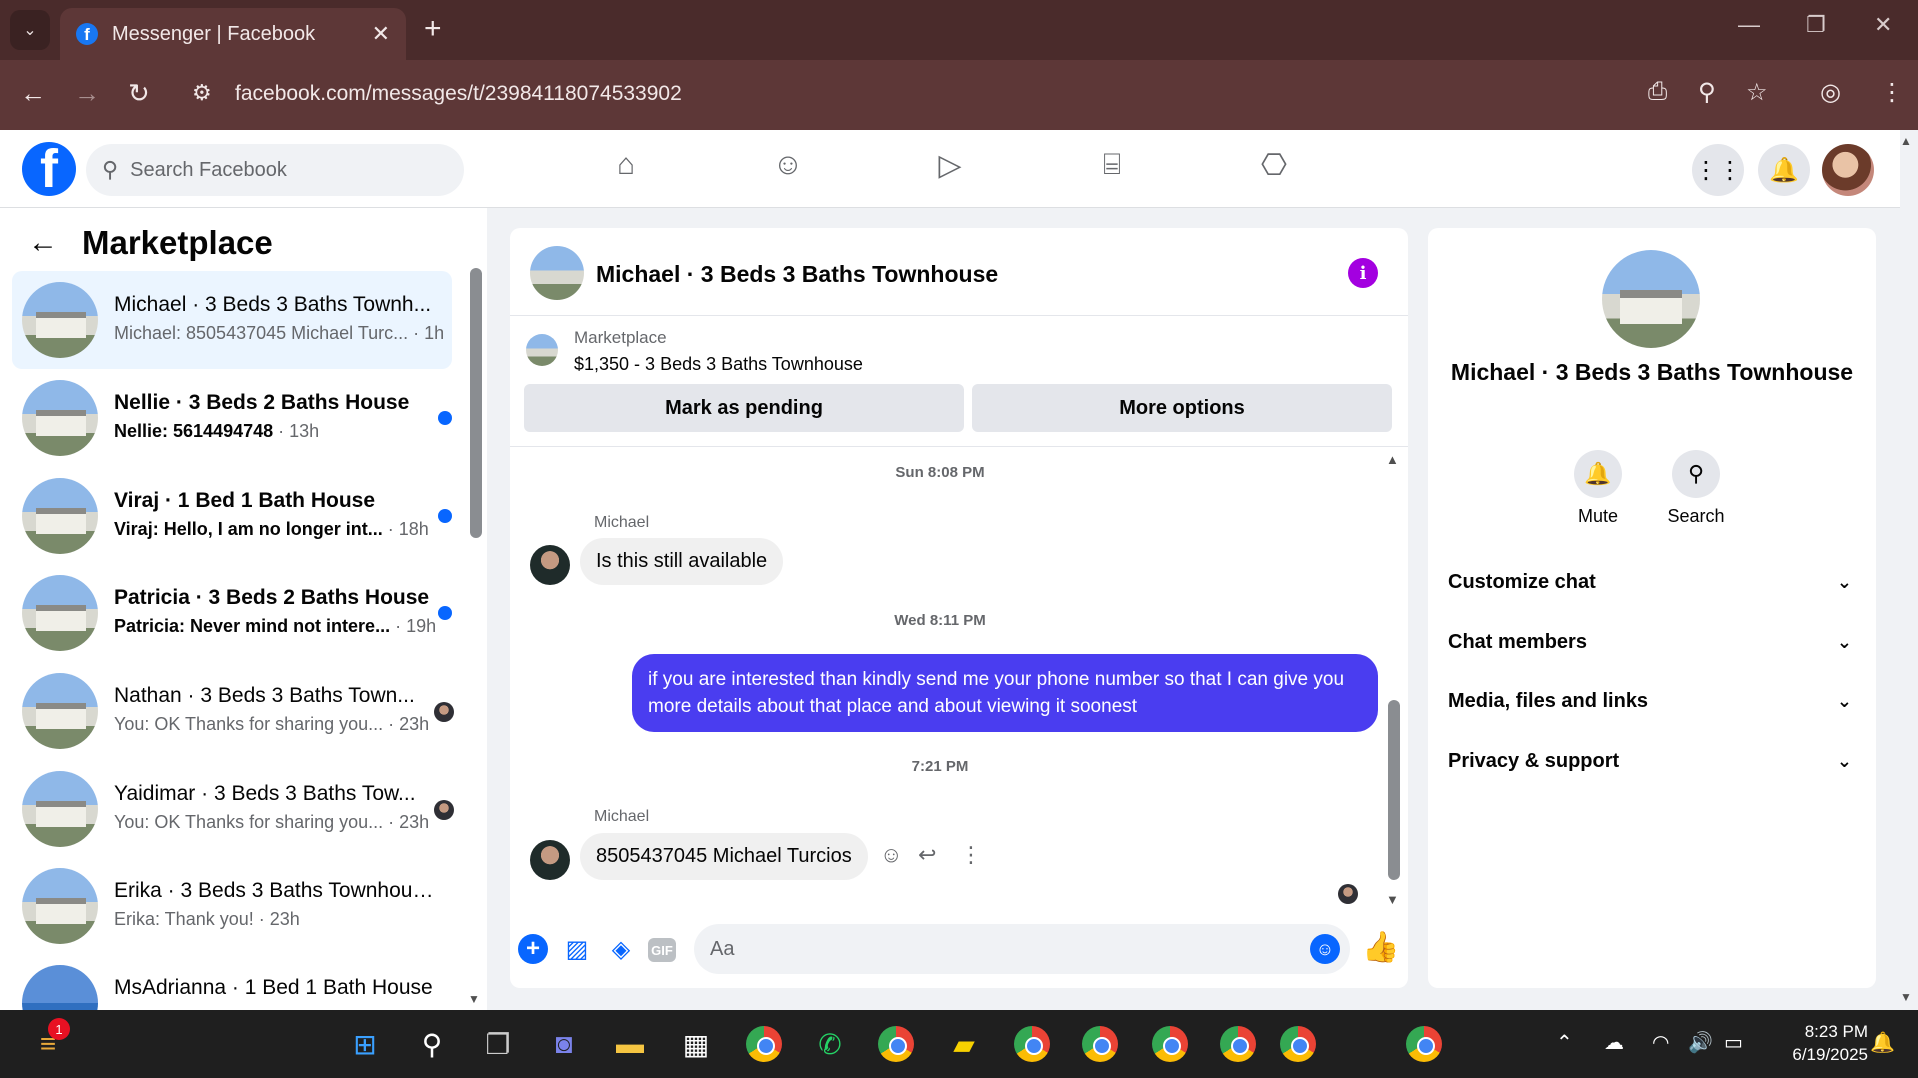 The height and width of the screenshot is (1078, 1918). I want to click on zoom-icon: ⚲, so click(1707, 92).